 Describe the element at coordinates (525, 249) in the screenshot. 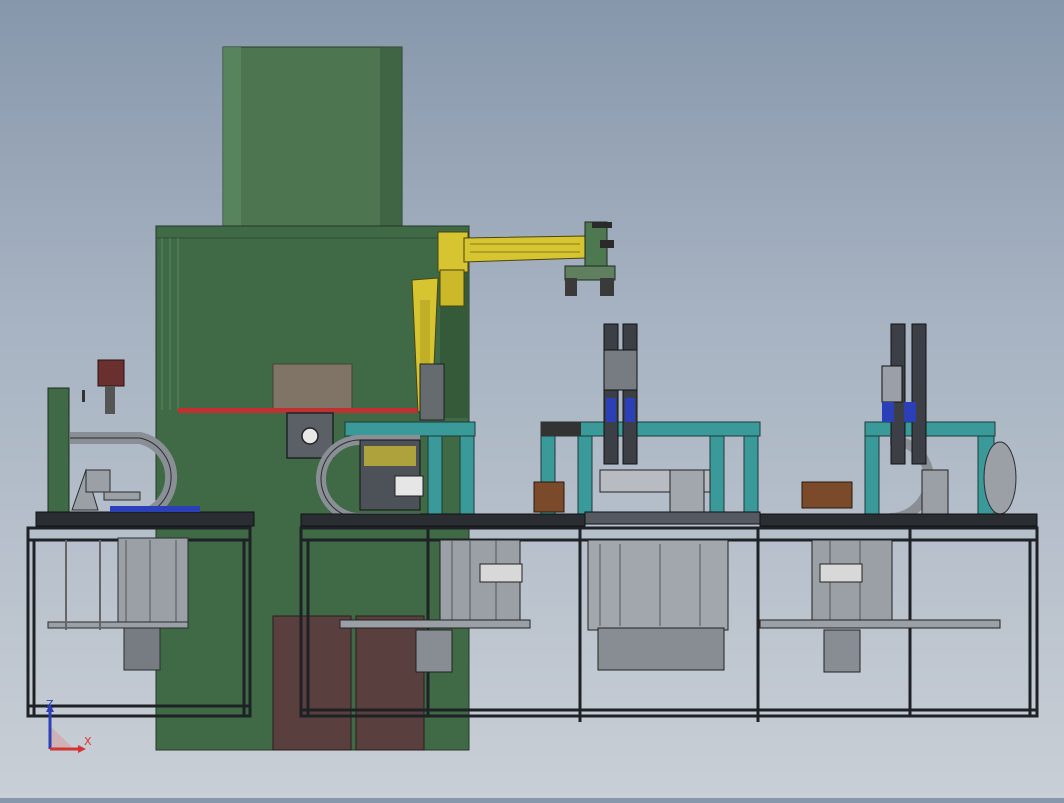

I see `robot-upper-arm` at that location.